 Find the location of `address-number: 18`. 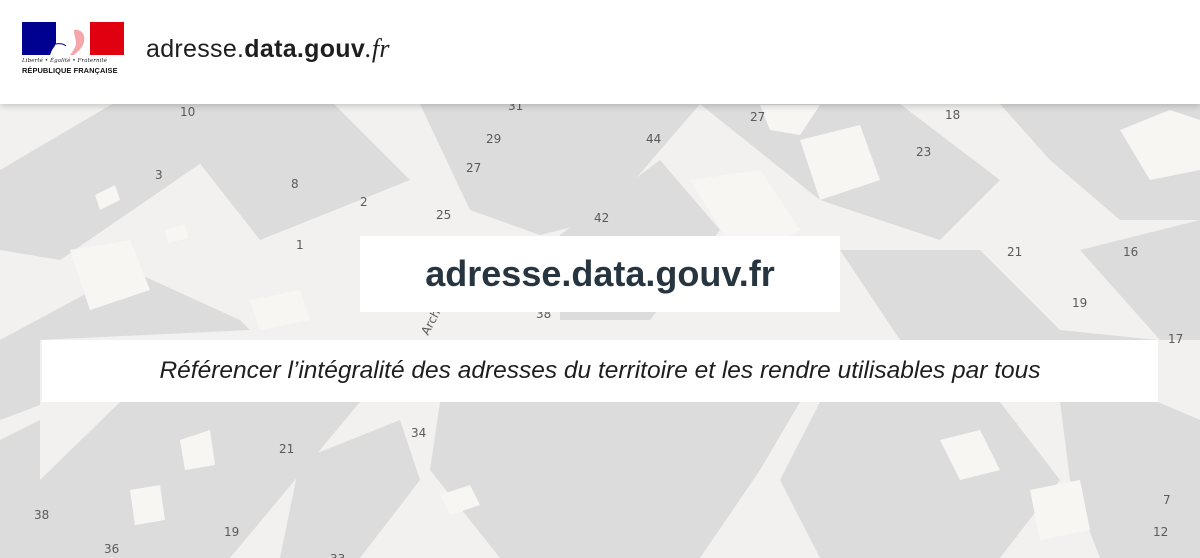

address-number: 18 is located at coordinates (952, 115).